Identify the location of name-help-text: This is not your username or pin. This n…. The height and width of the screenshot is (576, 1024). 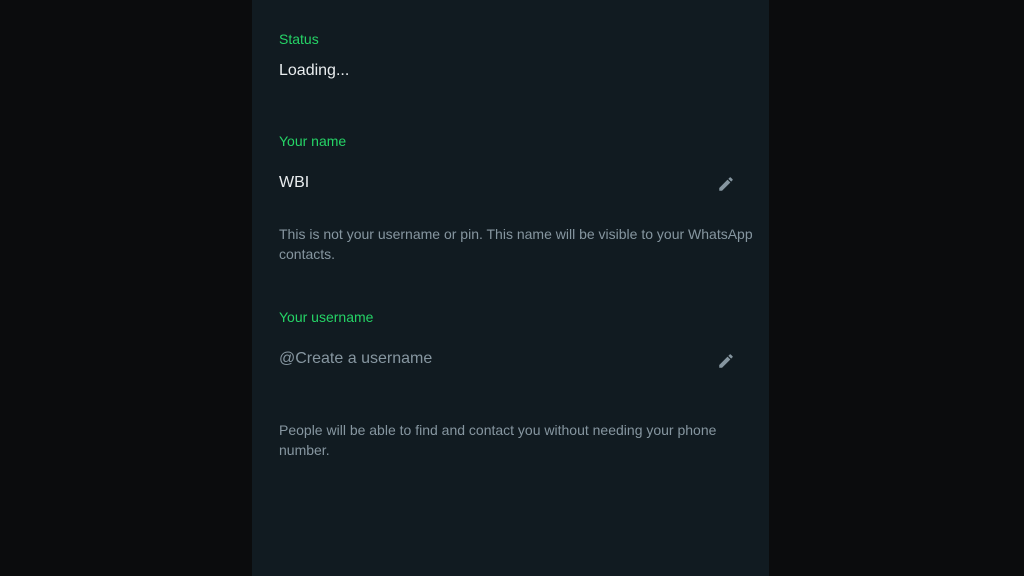
(516, 244).